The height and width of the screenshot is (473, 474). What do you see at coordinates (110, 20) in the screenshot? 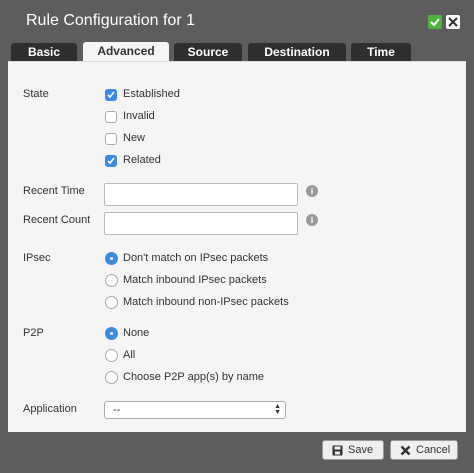
I see `dialog-title: Rule Configuration for 1` at bounding box center [110, 20].